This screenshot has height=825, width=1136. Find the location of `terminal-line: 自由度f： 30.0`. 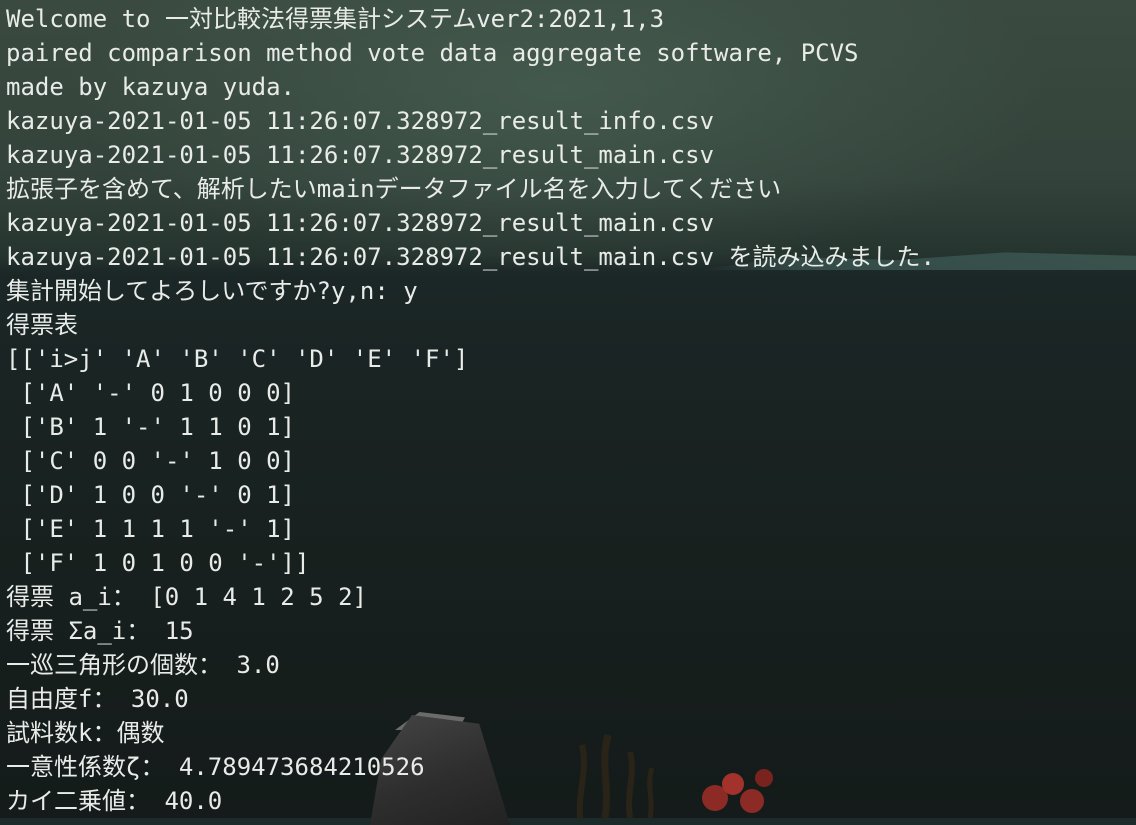

terminal-line: 自由度f： 30.0 is located at coordinates (97, 699).